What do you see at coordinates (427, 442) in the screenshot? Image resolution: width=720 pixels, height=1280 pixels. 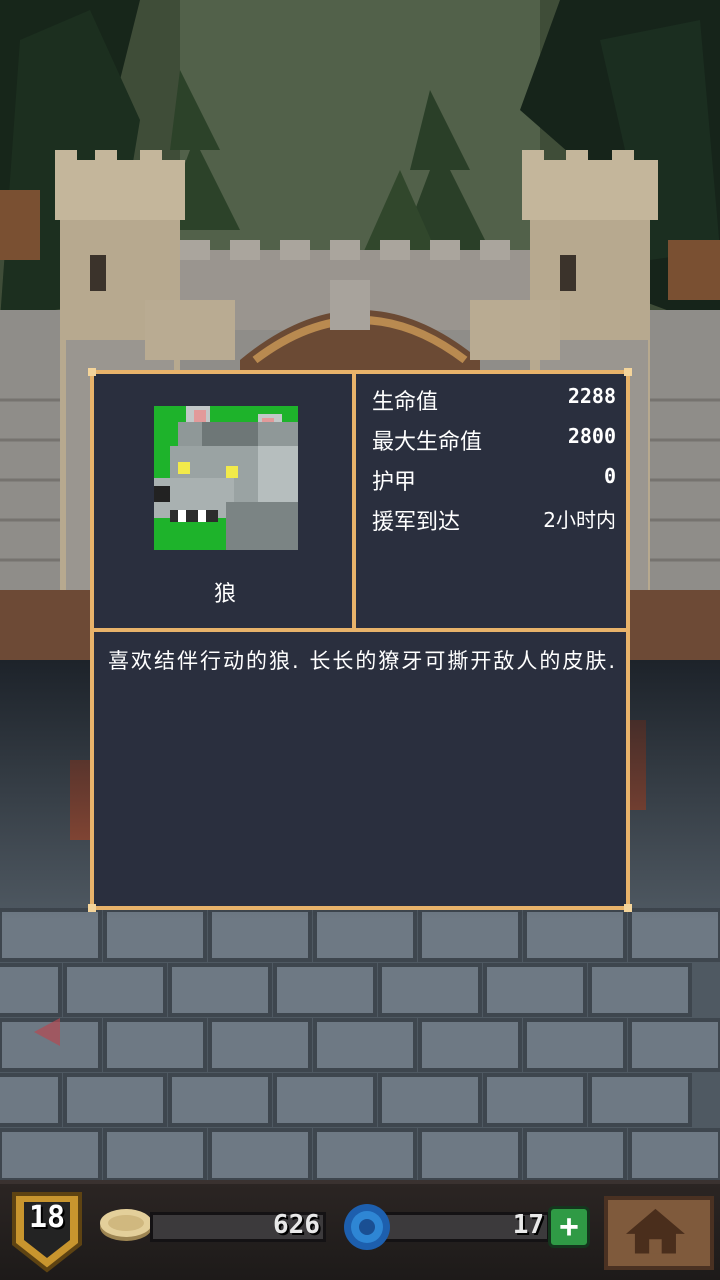 I see `stat-label: 最大生命值` at bounding box center [427, 442].